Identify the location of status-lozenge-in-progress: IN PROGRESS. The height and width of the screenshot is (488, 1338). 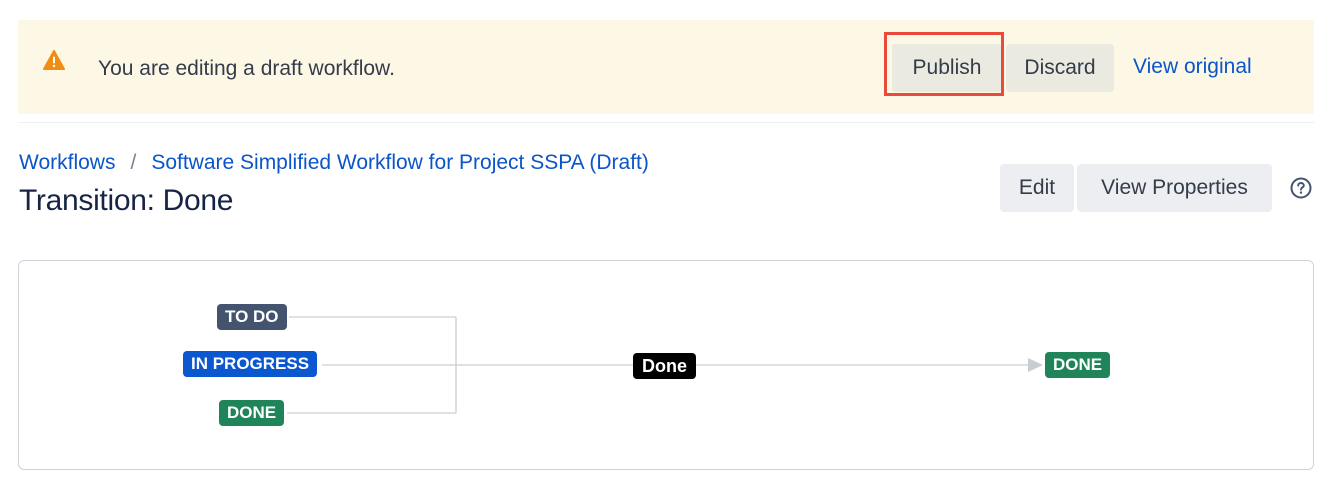
(250, 364).